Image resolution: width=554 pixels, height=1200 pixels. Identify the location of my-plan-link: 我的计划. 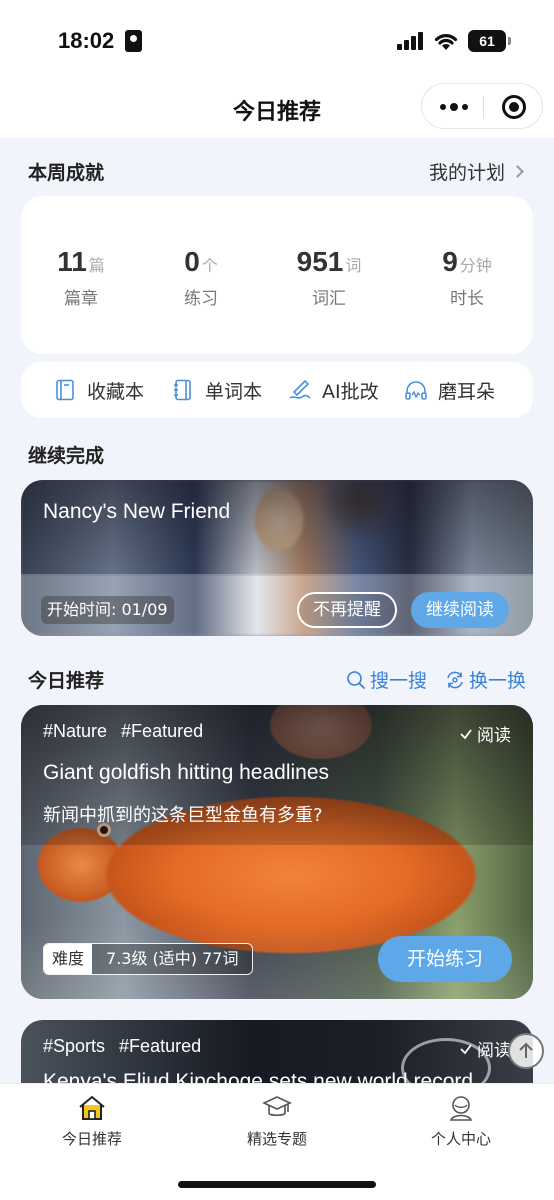
(476, 171).